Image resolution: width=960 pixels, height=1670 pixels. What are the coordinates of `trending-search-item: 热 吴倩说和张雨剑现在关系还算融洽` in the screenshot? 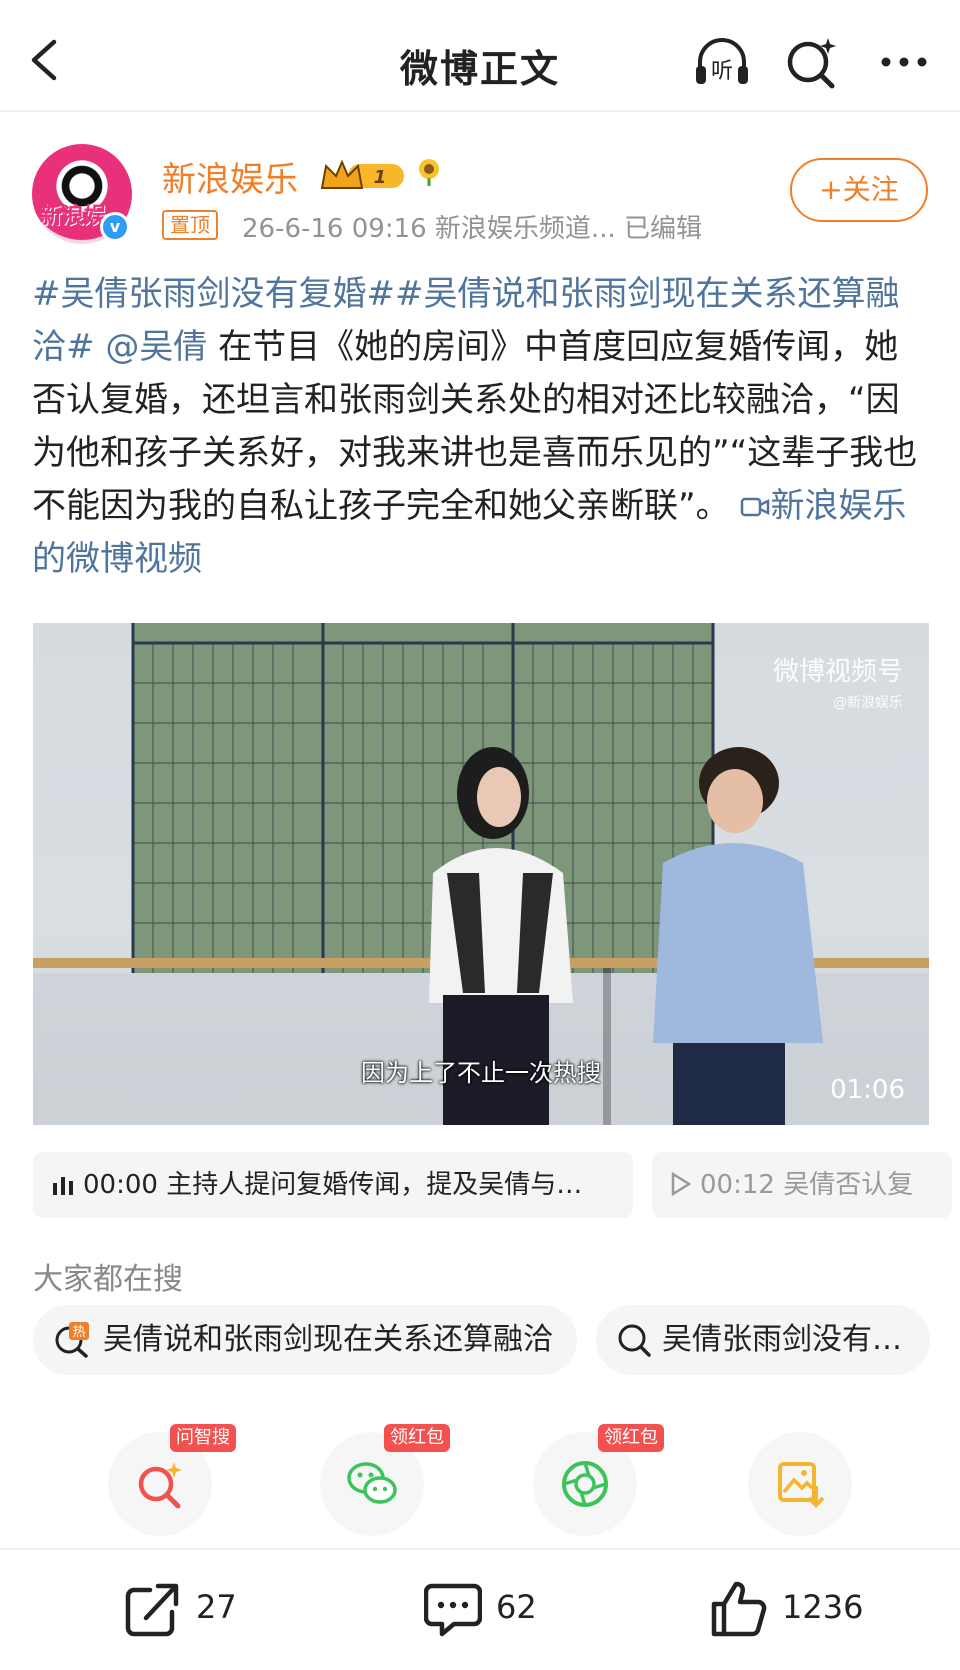 It's located at (305, 1340).